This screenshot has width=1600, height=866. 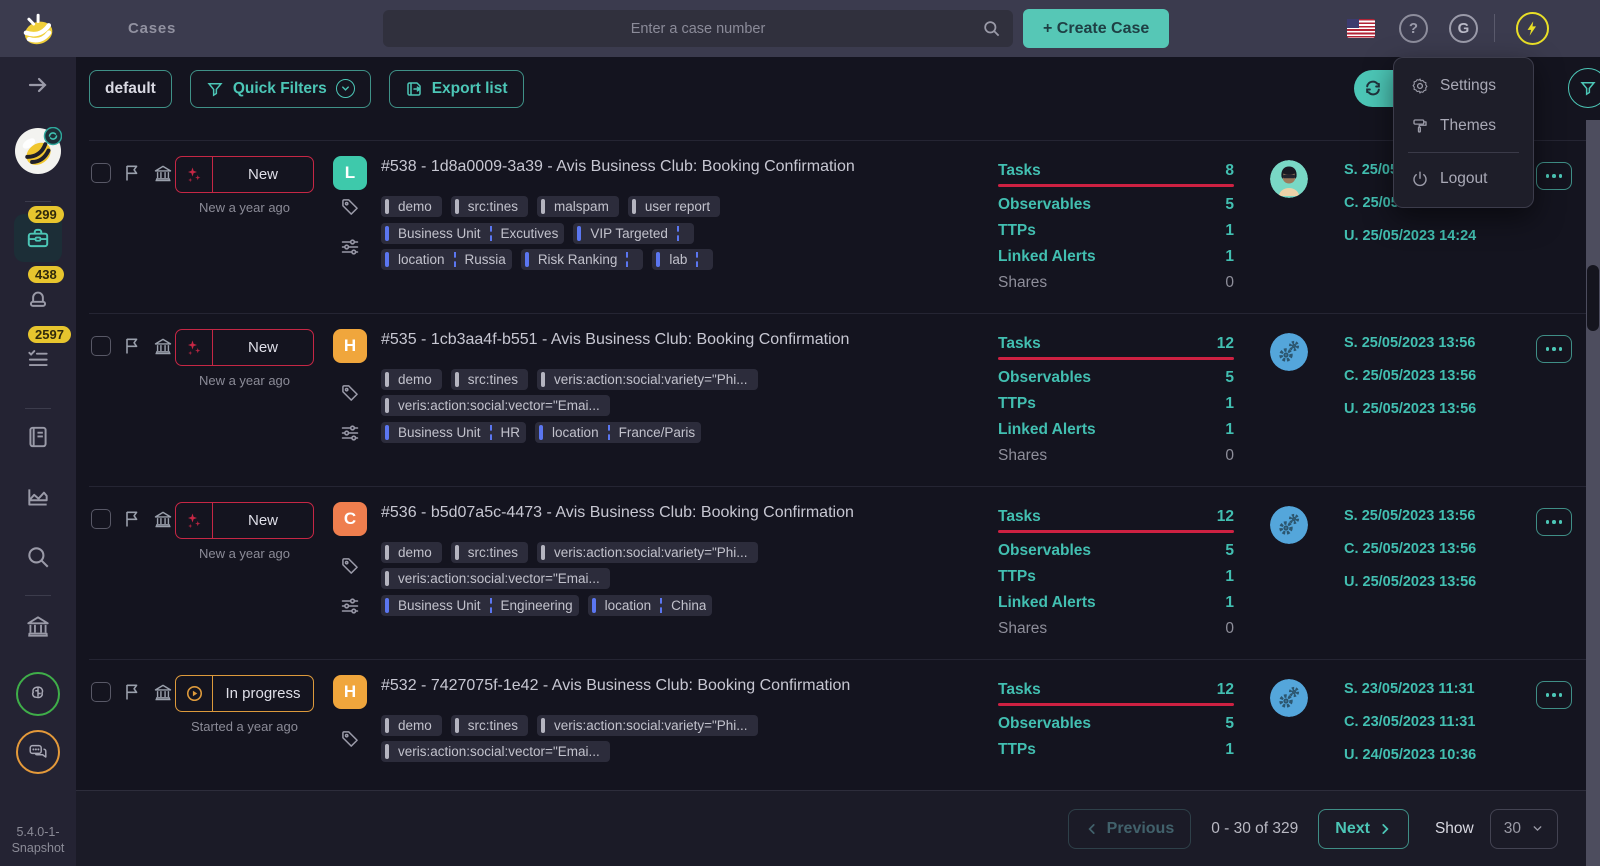 What do you see at coordinates (633, 233) in the screenshot?
I see `custom-field-chip: VIP Targeted` at bounding box center [633, 233].